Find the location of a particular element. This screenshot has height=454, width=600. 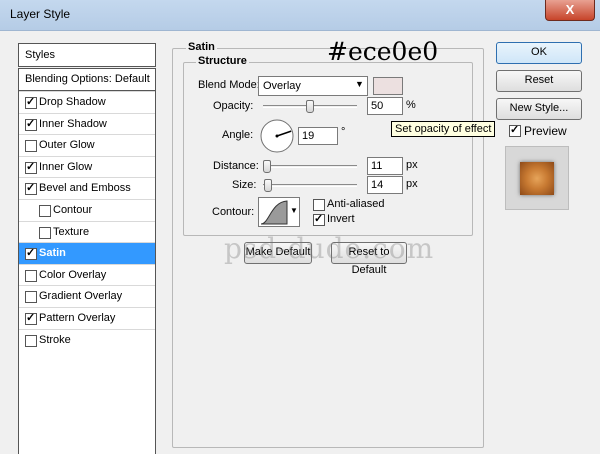

styles-item-drop-shadow: Drop Shadow is located at coordinates (87, 102).